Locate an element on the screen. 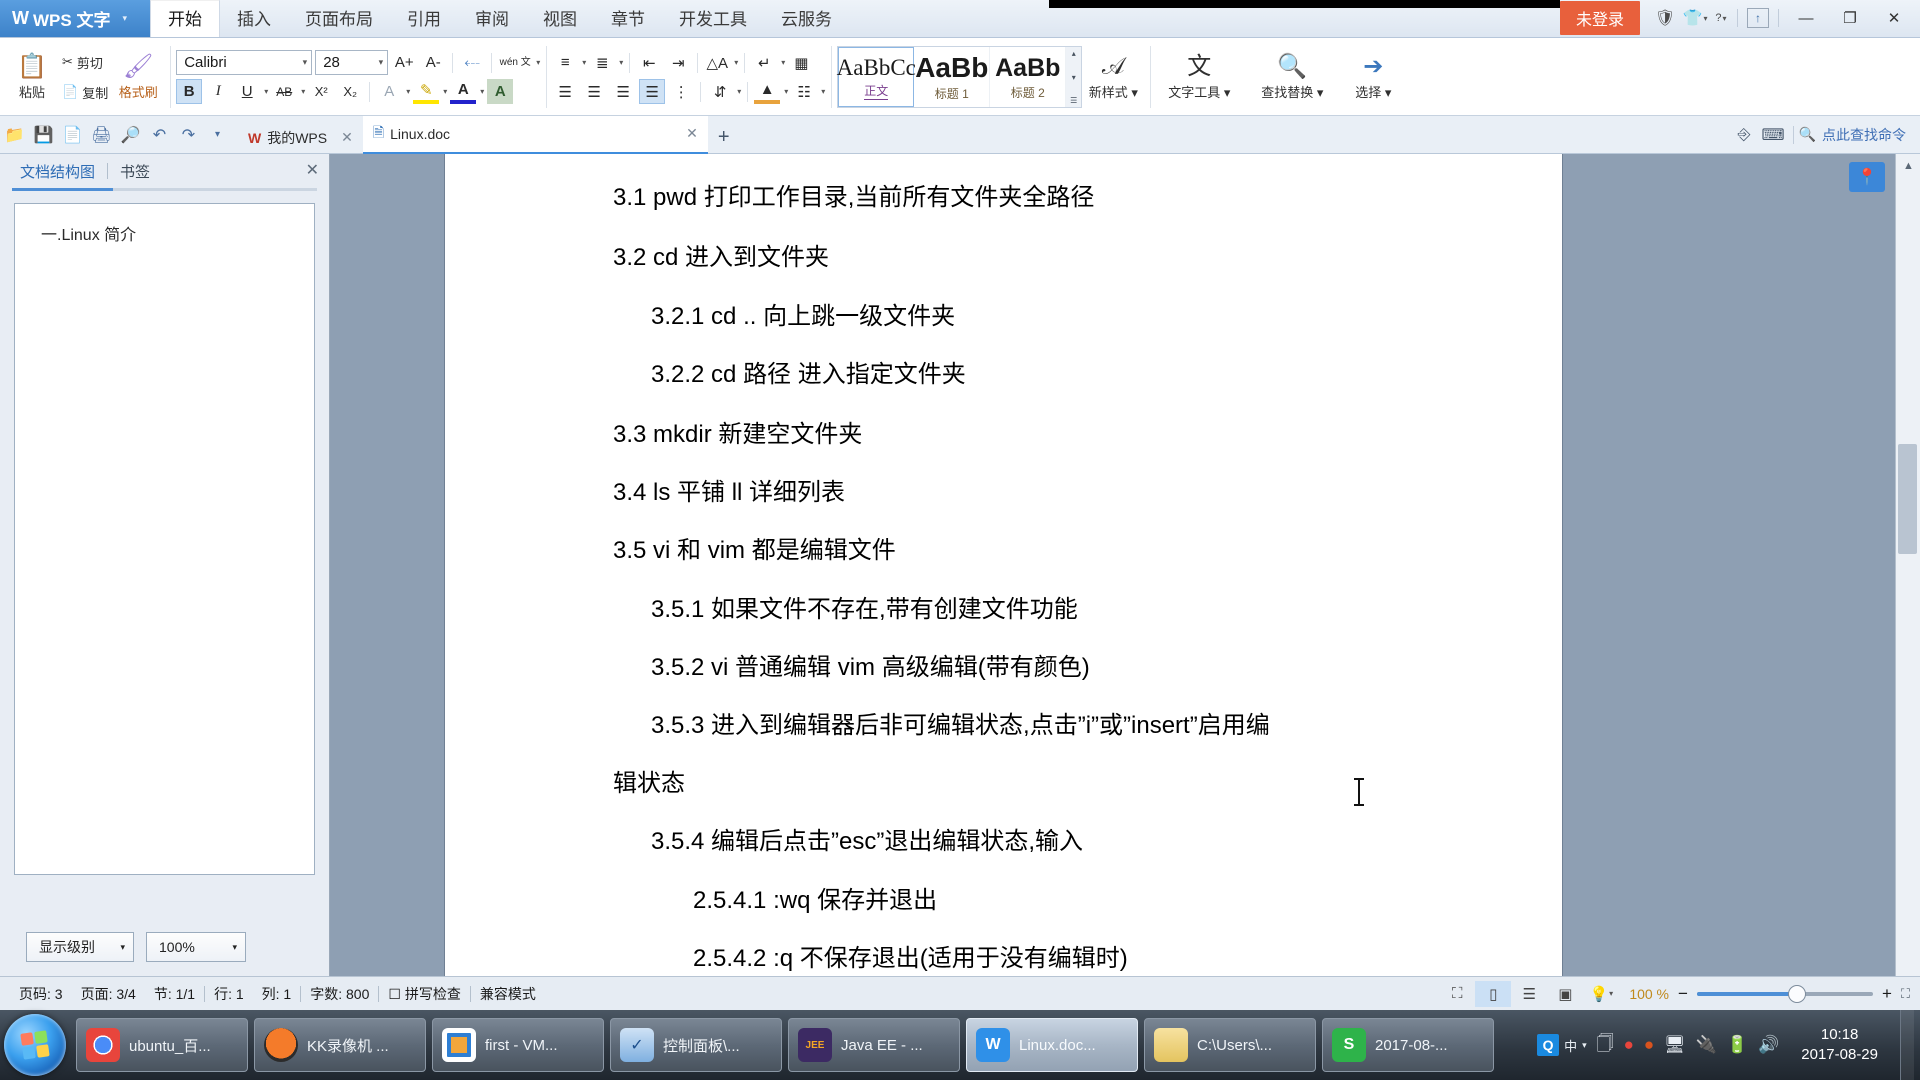  close-button: ✕ is located at coordinates (1894, 18).